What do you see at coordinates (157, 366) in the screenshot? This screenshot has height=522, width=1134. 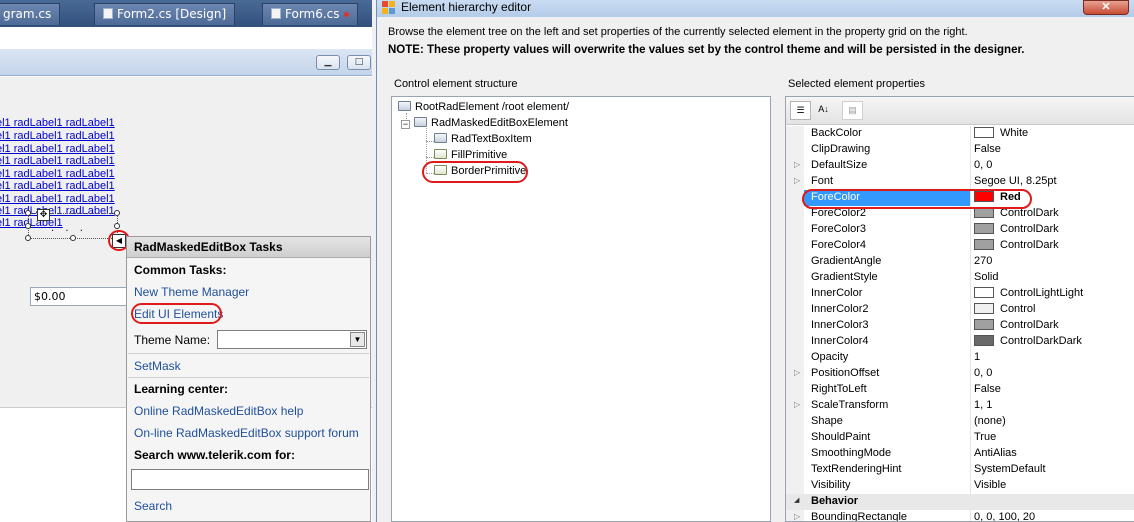 I see `set-mask-link: SetMask` at bounding box center [157, 366].